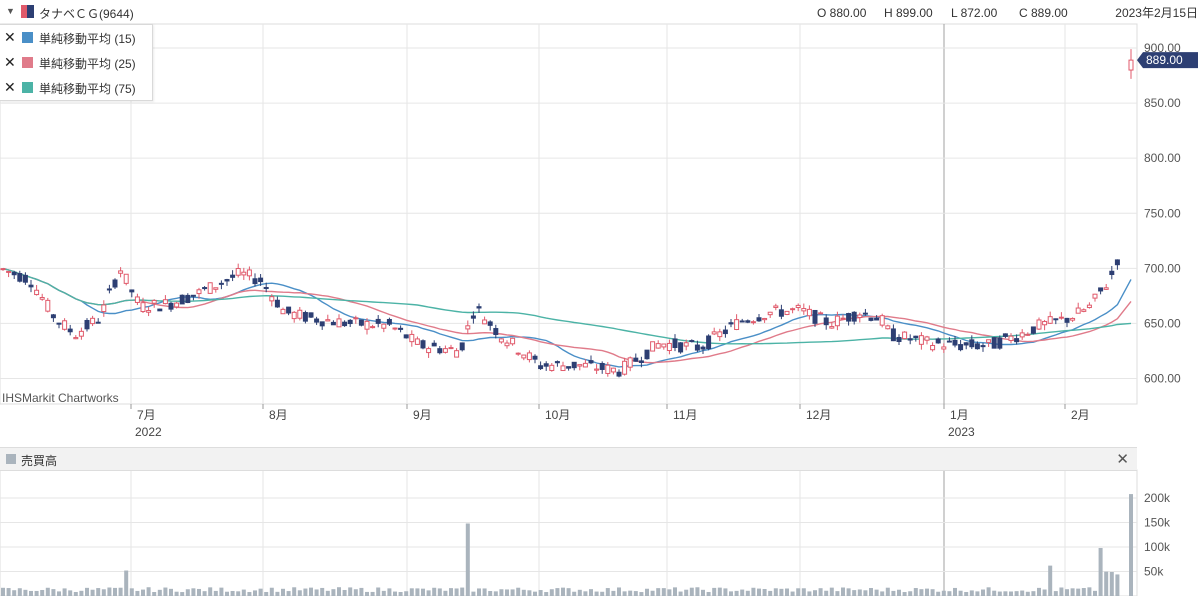  What do you see at coordinates (87, 39) in the screenshot?
I see `legend-label: 単純移動平均 (15)` at bounding box center [87, 39].